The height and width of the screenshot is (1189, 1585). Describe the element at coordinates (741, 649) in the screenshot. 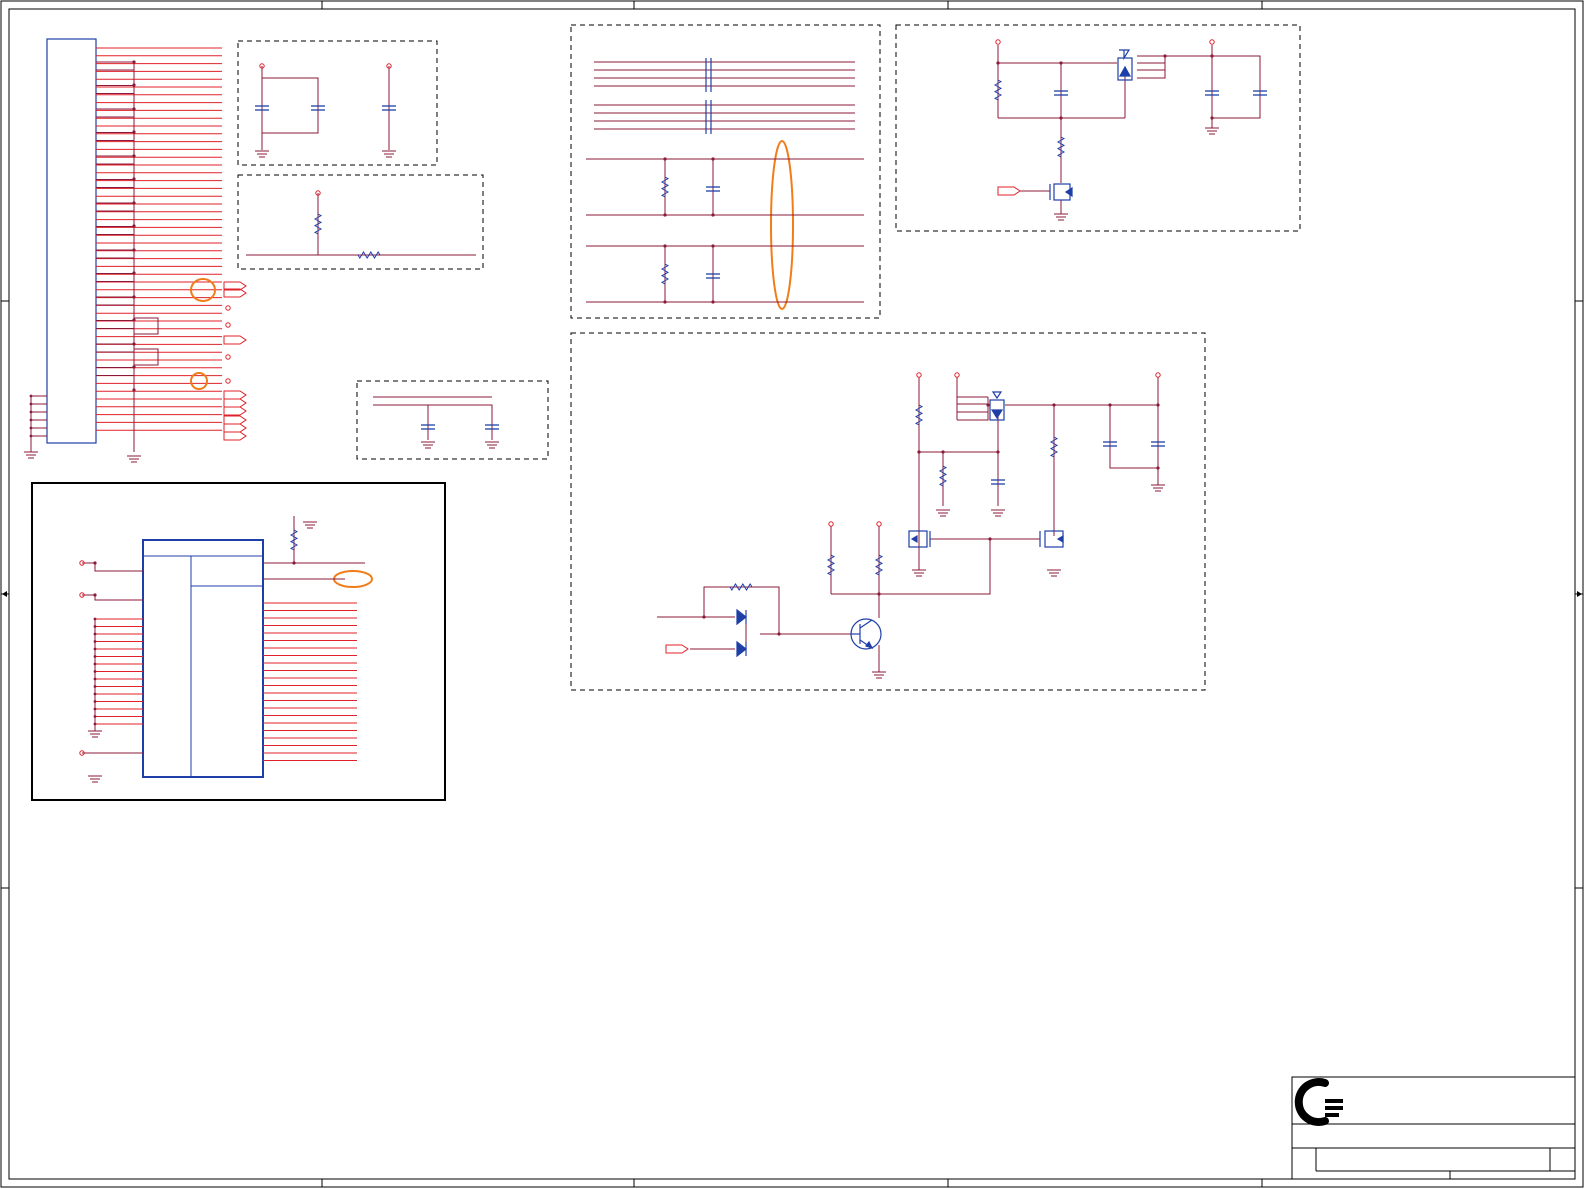

I see `diode-icon` at that location.